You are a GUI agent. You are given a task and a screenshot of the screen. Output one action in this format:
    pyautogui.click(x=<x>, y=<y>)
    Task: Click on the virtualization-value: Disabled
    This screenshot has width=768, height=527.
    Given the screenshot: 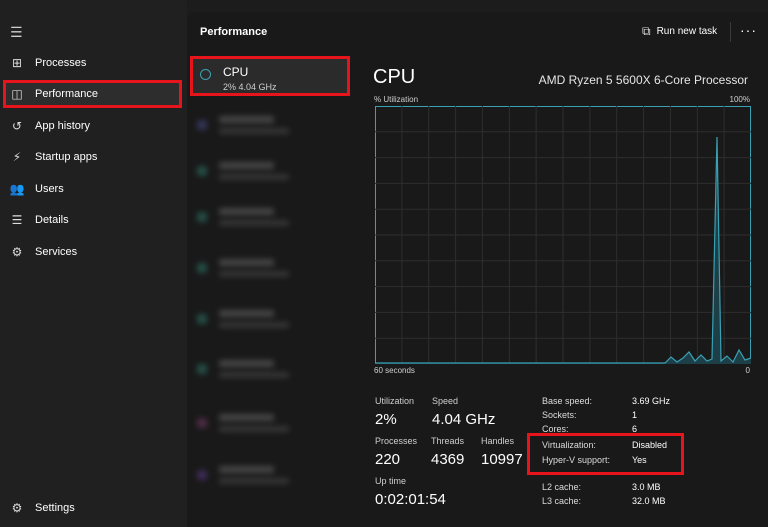 What is the action you would take?
    pyautogui.click(x=650, y=445)
    